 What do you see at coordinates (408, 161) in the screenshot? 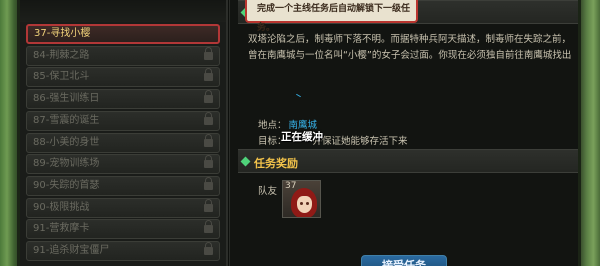
I see `reward-header: 任务奖励` at bounding box center [408, 161].